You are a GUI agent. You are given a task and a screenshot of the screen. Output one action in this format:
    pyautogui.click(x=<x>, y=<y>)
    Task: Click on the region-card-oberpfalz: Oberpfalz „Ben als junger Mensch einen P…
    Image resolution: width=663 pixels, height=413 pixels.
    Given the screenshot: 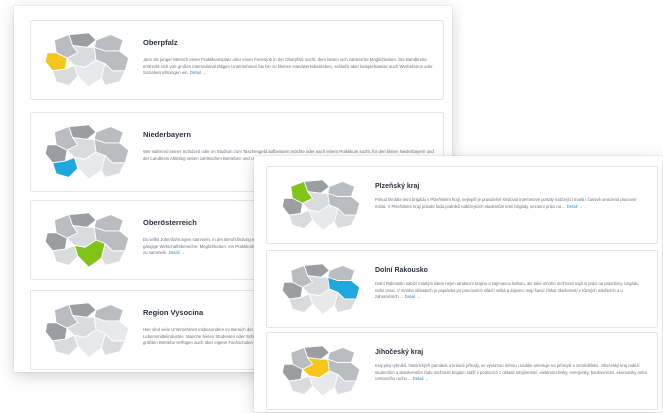 What is the action you would take?
    pyautogui.click(x=237, y=60)
    